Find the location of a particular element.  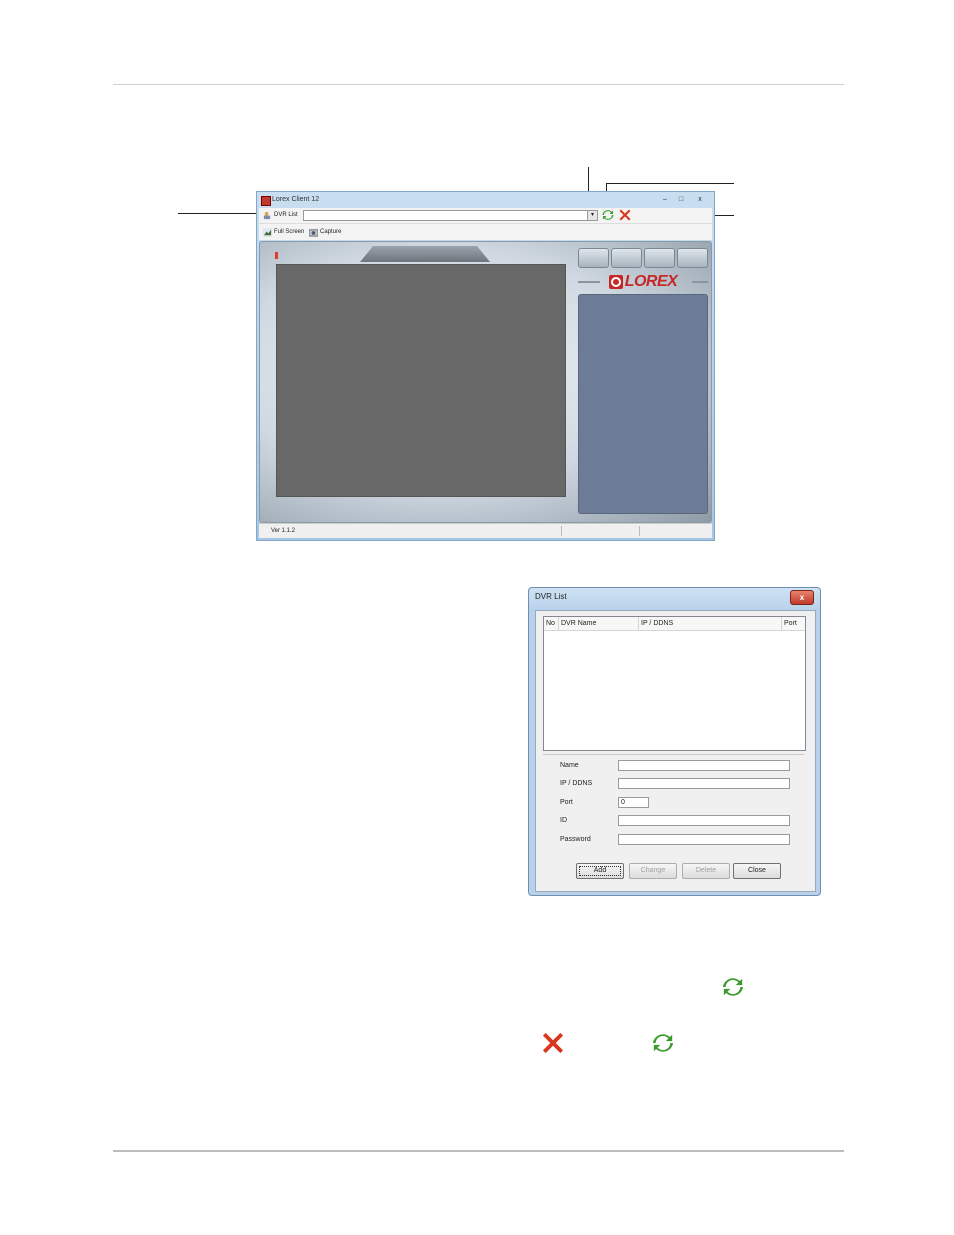

maximize-button: □ is located at coordinates (681, 199).